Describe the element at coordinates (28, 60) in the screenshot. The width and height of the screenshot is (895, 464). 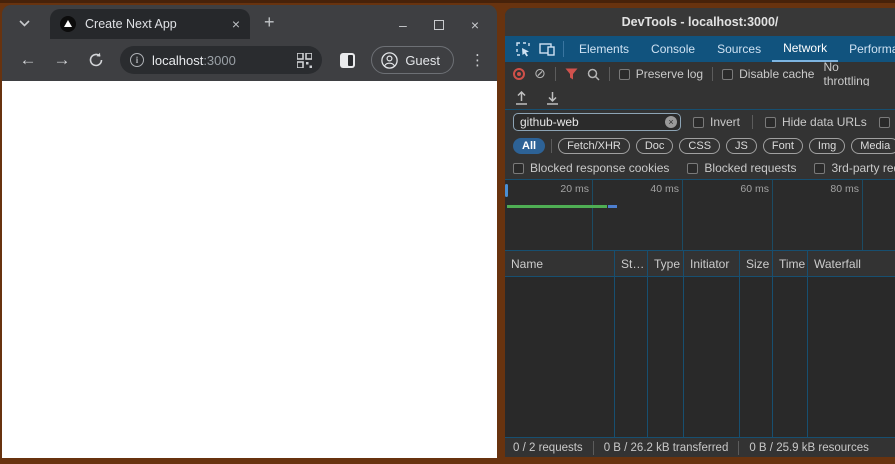
I see `back-button: ←` at that location.